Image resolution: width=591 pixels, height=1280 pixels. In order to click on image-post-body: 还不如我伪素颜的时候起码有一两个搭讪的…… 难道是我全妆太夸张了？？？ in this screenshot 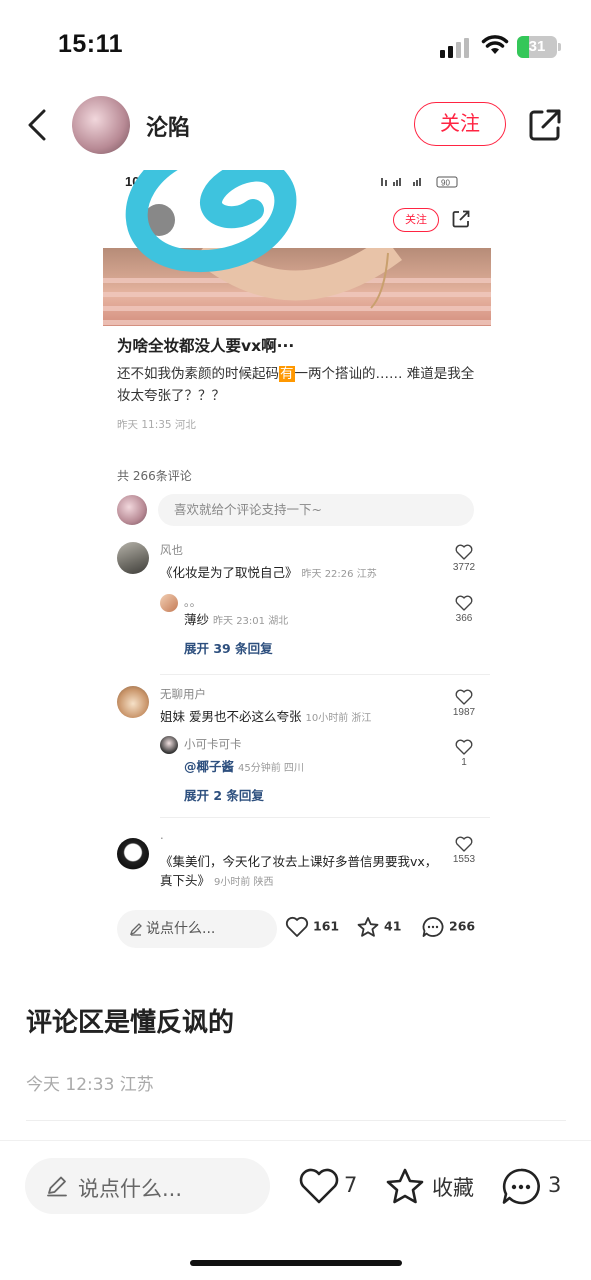, I will do `click(296, 385)`.